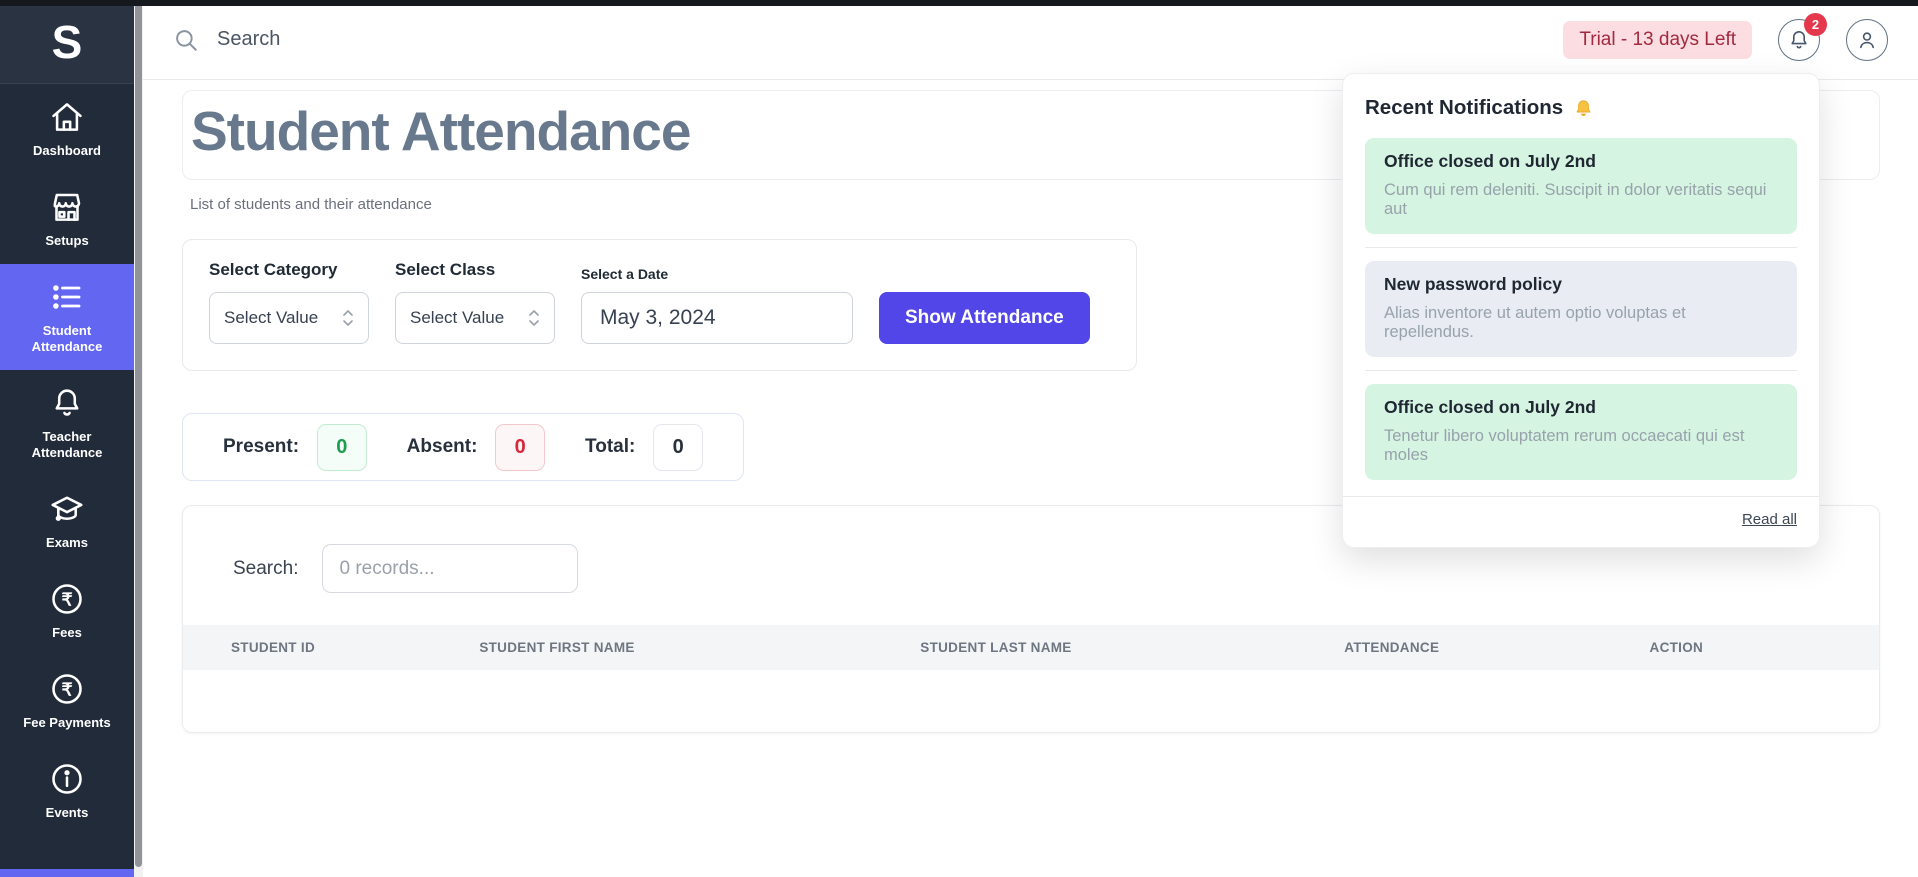 Image resolution: width=1918 pixels, height=877 pixels. What do you see at coordinates (1473, 284) in the screenshot?
I see `notification-title: New password policy` at bounding box center [1473, 284].